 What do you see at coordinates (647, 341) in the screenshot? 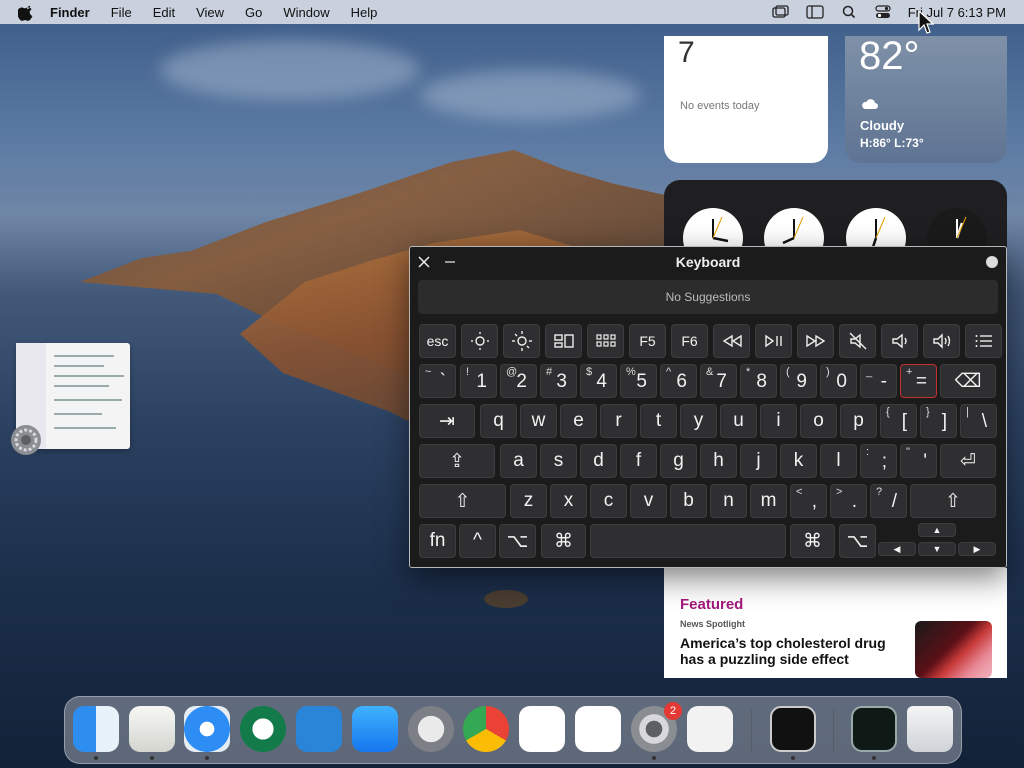
I see `key-F5: F5` at bounding box center [647, 341].